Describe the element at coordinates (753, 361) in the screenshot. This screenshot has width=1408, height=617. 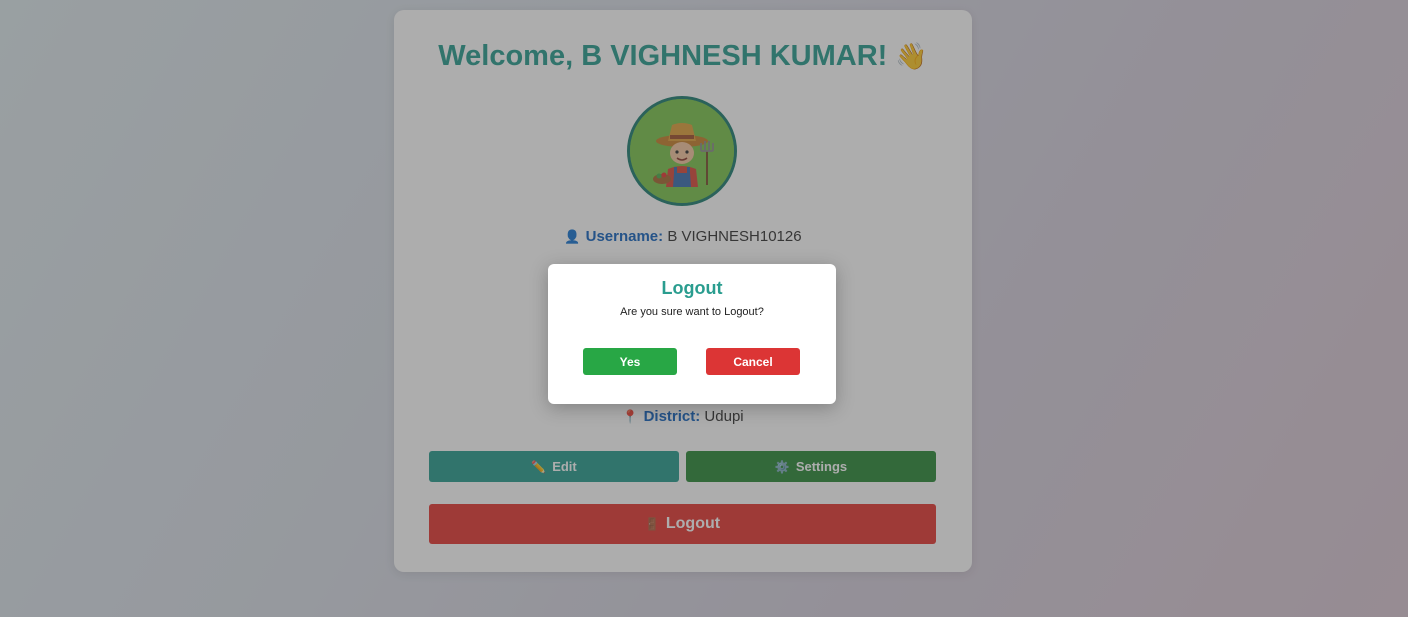
I see `cancel-button: Cancel` at that location.